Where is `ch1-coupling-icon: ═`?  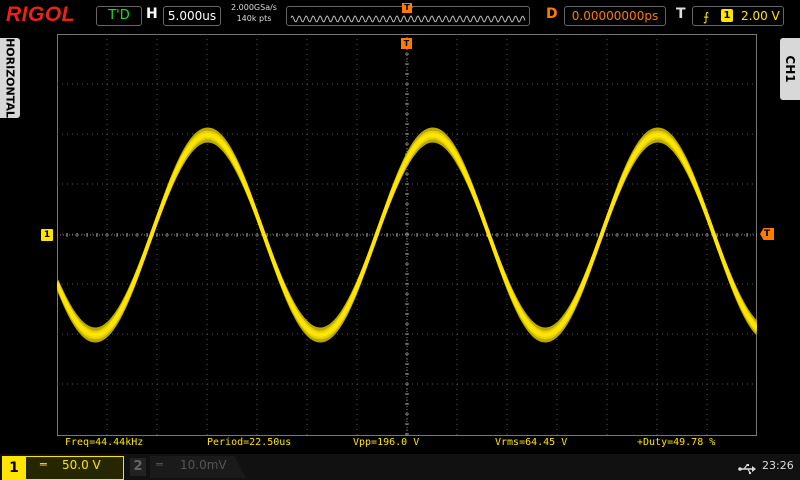 ch1-coupling-icon: ═ is located at coordinates (43, 464).